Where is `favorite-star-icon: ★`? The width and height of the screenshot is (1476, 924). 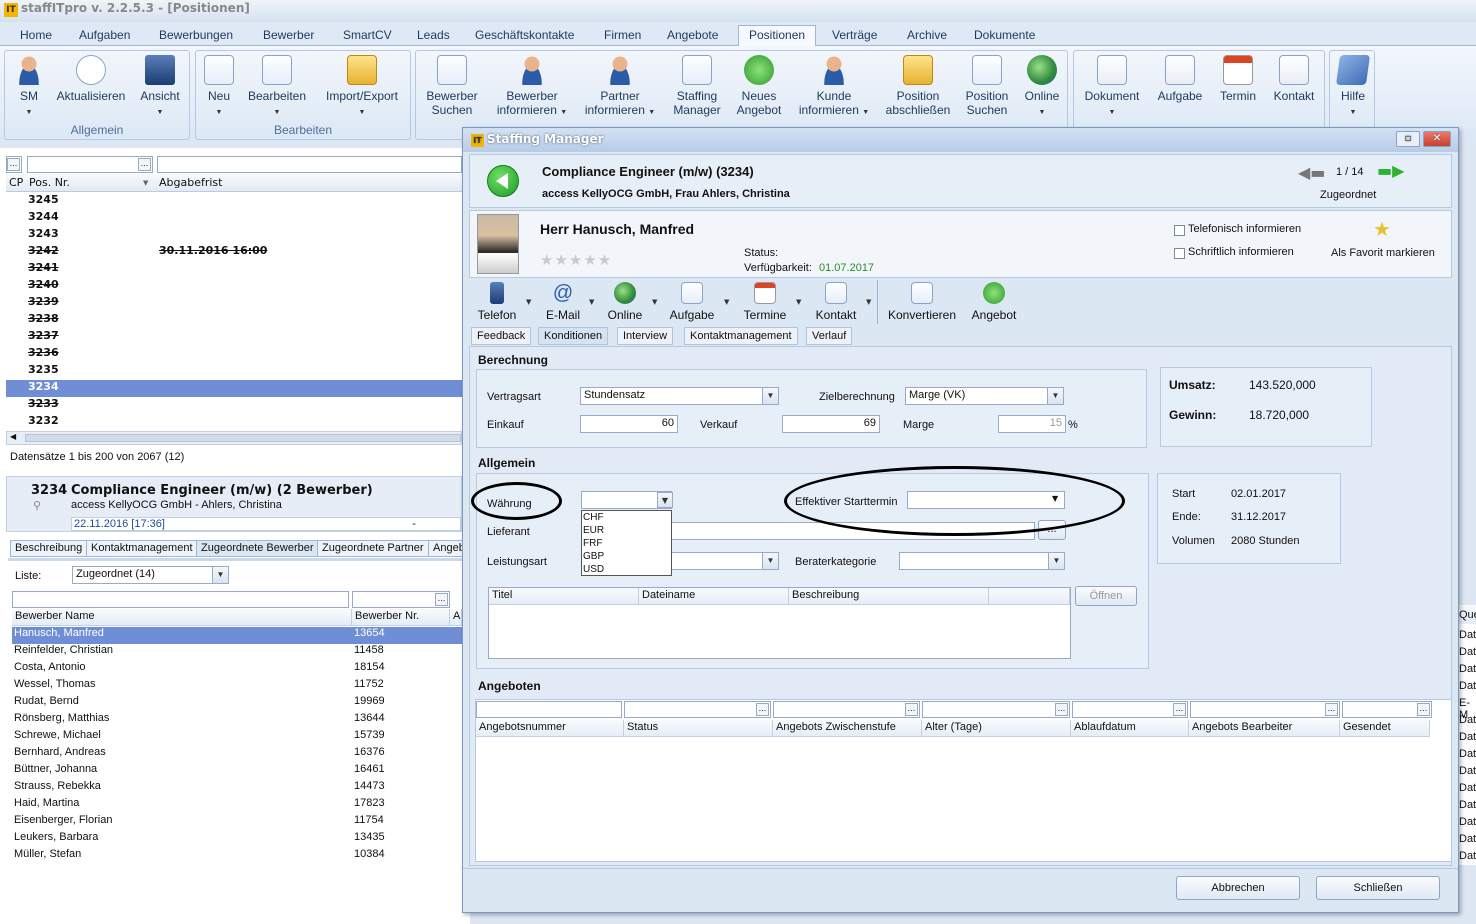
favorite-star-icon: ★ is located at coordinates (1382, 229).